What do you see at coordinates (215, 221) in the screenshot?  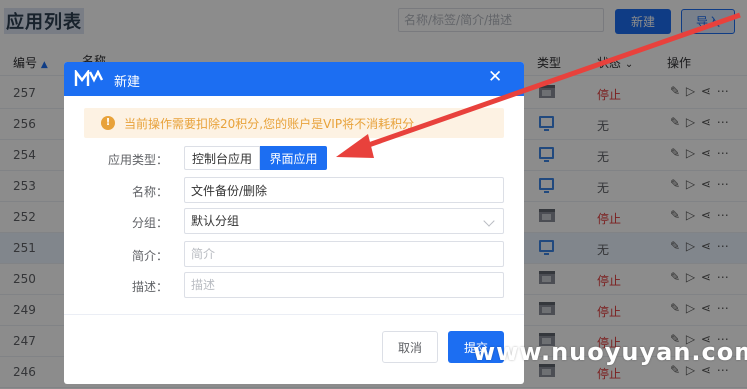 I see `group-select-value: 默认分组` at bounding box center [215, 221].